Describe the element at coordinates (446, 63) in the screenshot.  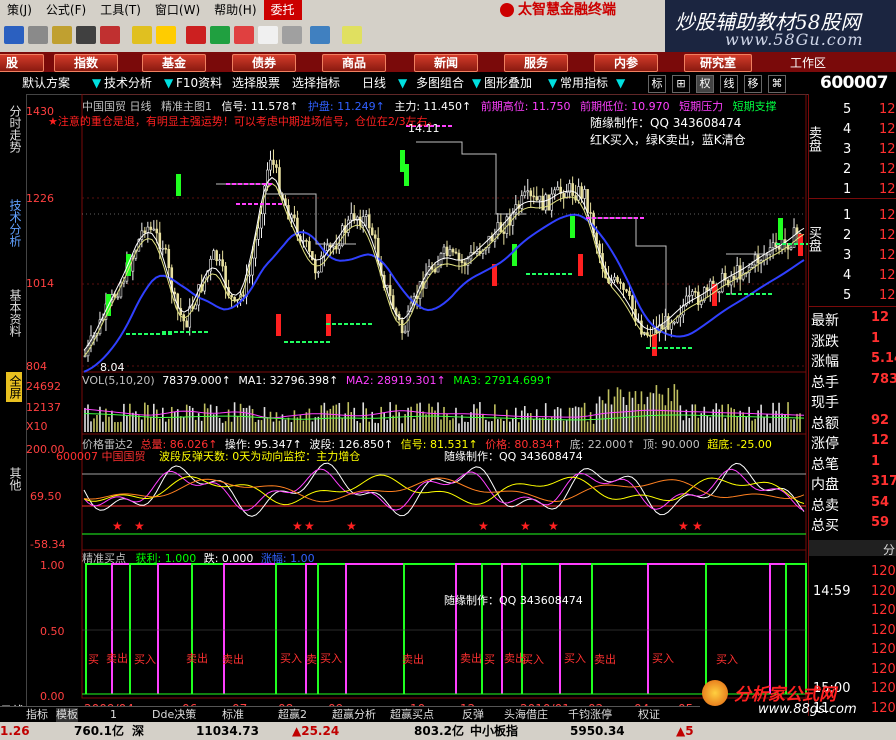
I see `nav-news: 新闻` at that location.